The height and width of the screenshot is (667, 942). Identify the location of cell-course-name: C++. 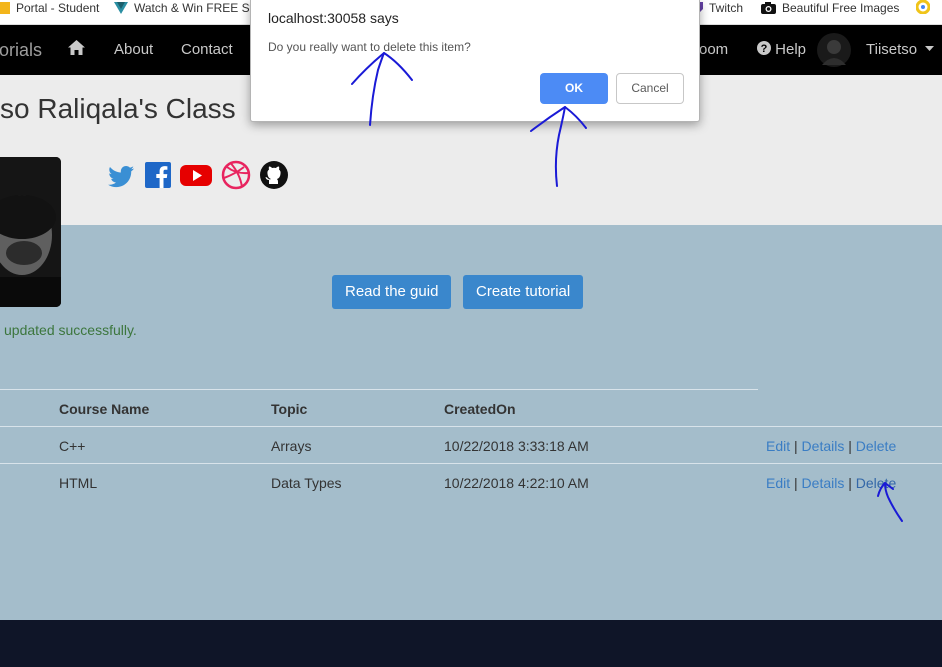
(72, 446).